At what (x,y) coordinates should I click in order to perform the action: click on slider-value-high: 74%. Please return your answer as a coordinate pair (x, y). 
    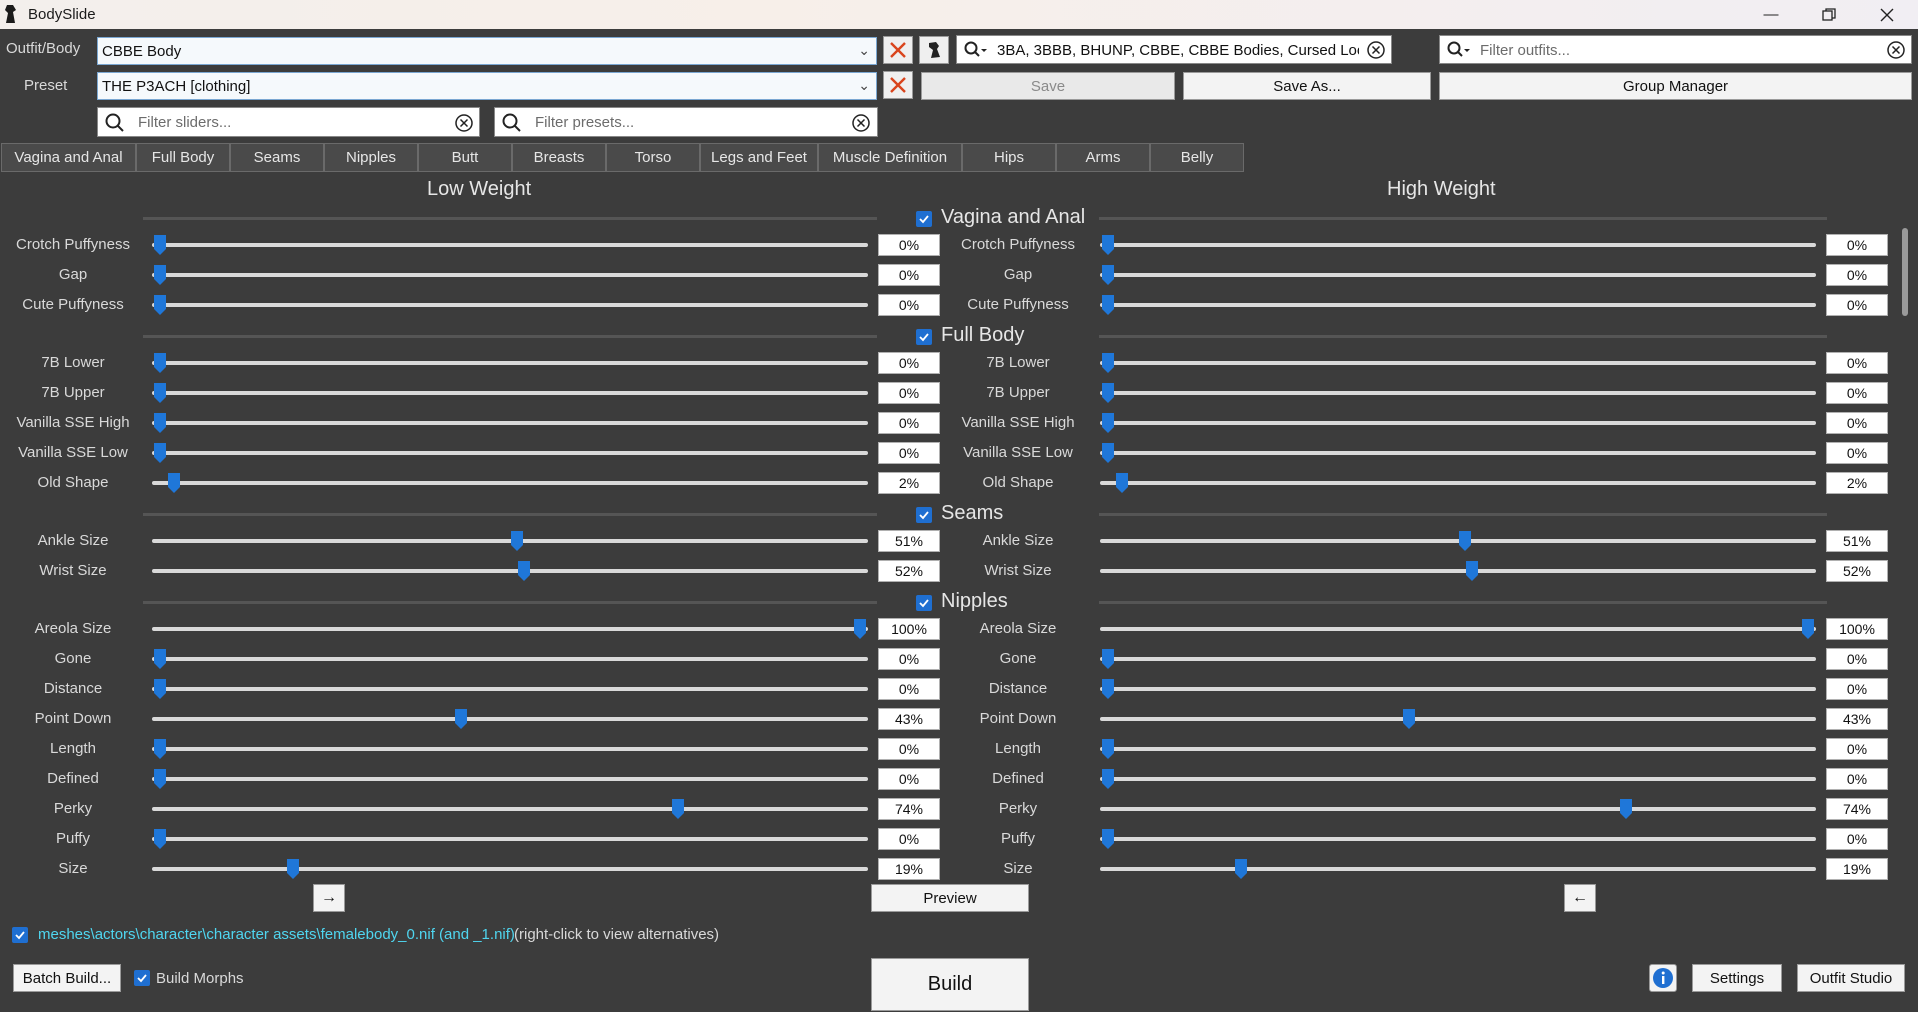
    Looking at the image, I should click on (1857, 809).